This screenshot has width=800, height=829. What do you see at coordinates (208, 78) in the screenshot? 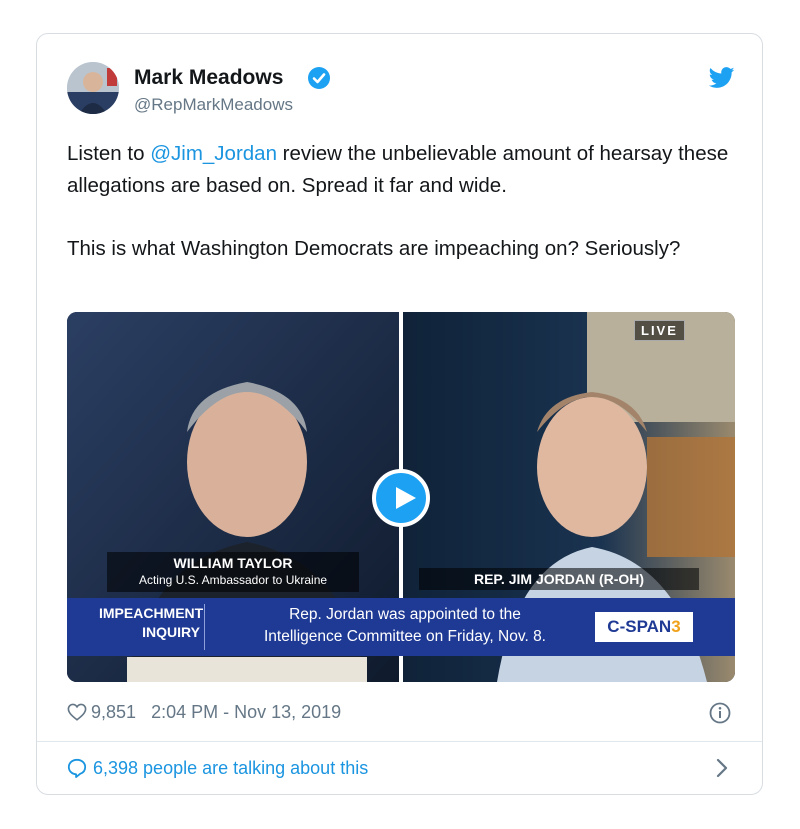
I see `author-name: Mark Meadows` at bounding box center [208, 78].